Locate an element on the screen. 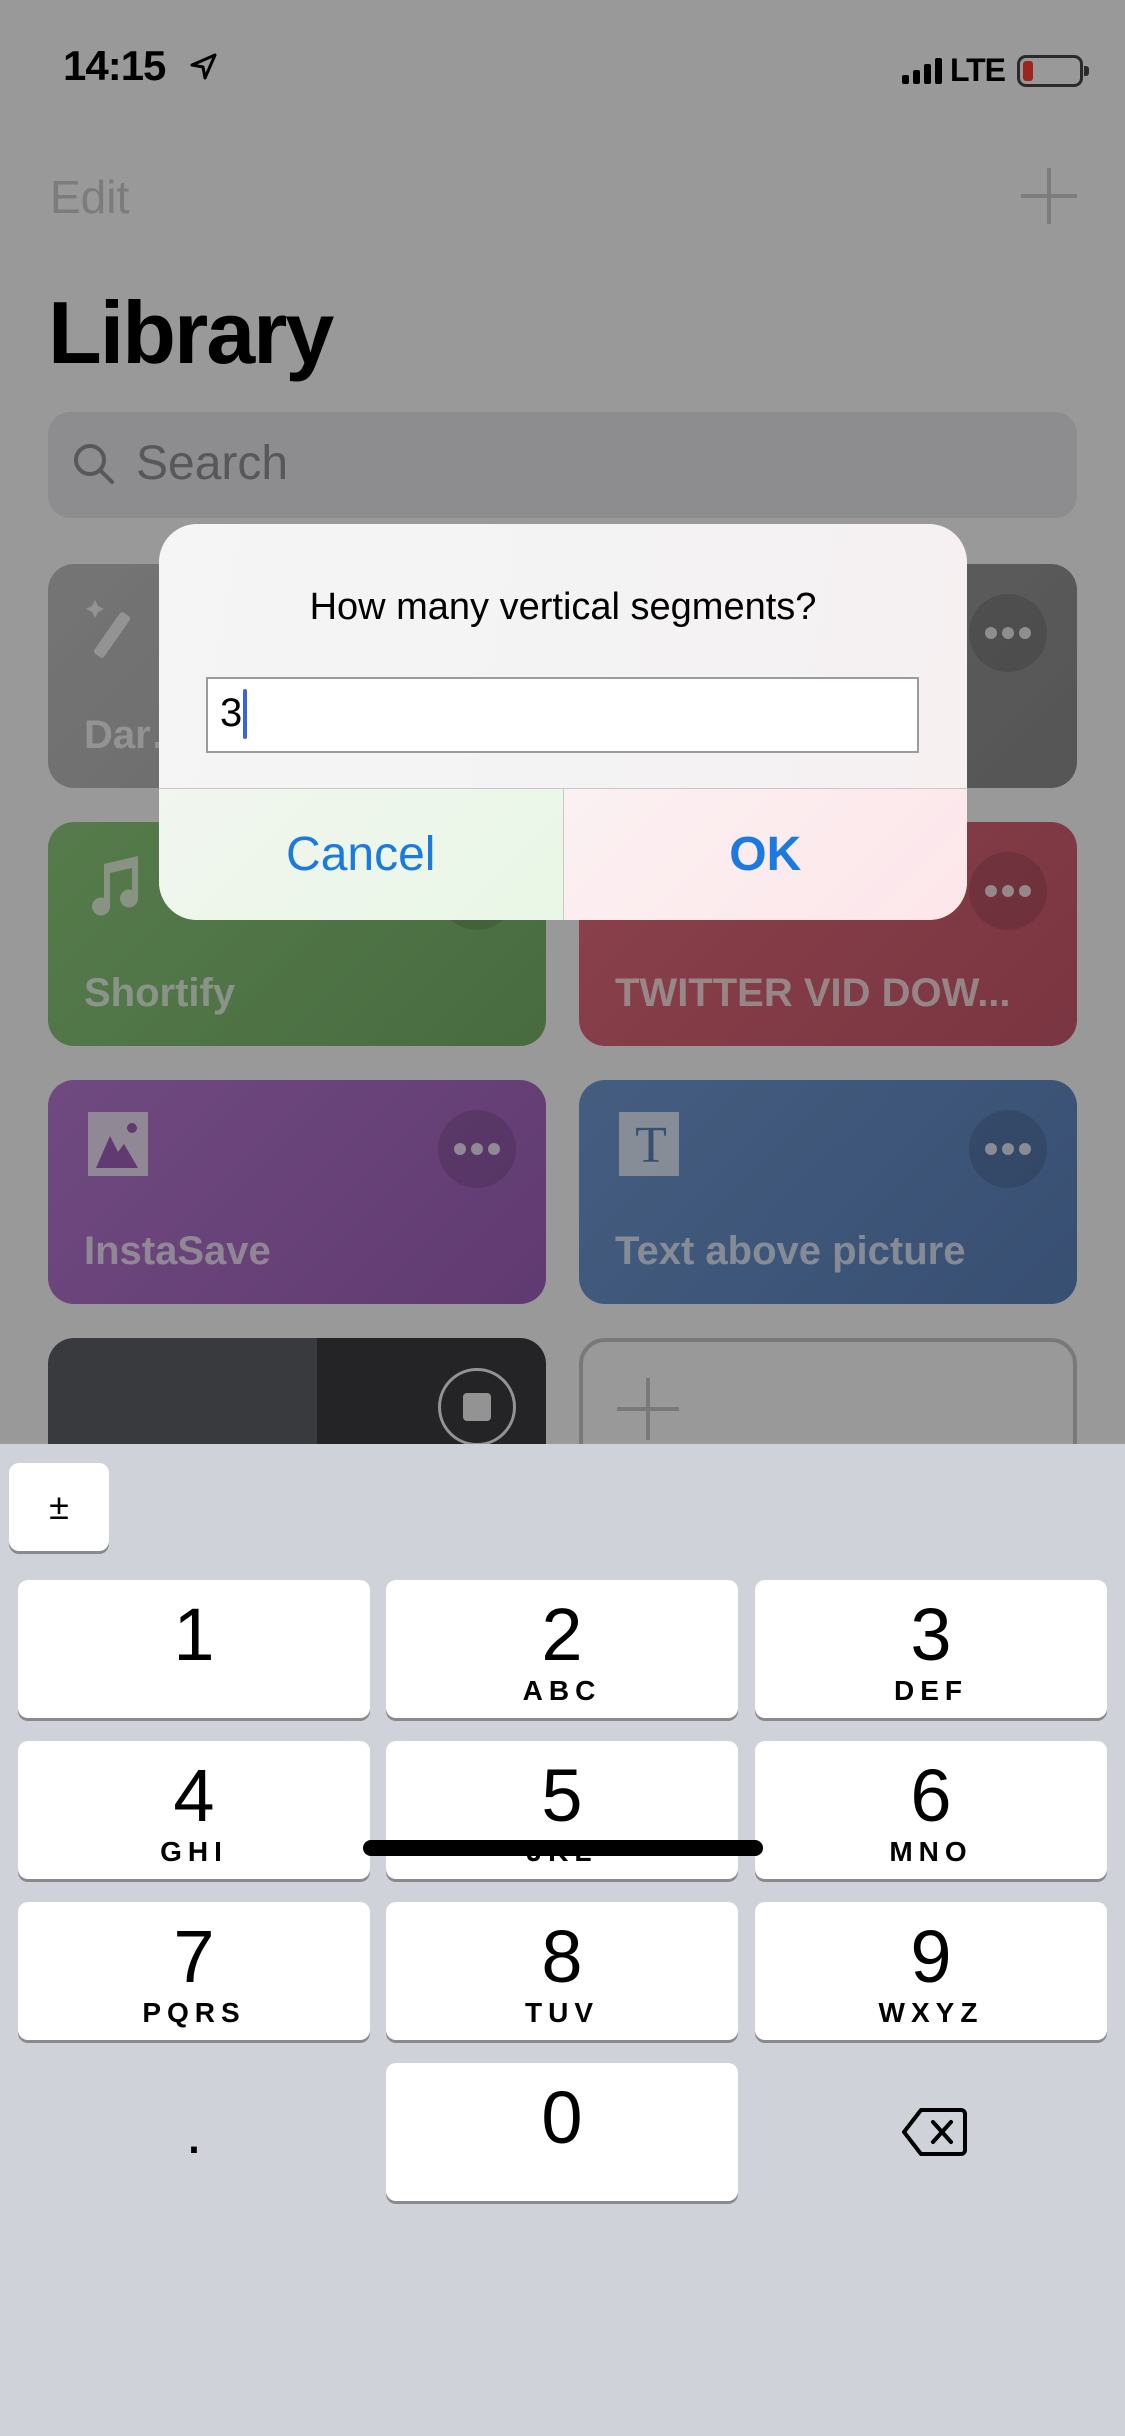 Image resolution: width=1125 pixels, height=2436 pixels. key-digit: 6 is located at coordinates (931, 1795).